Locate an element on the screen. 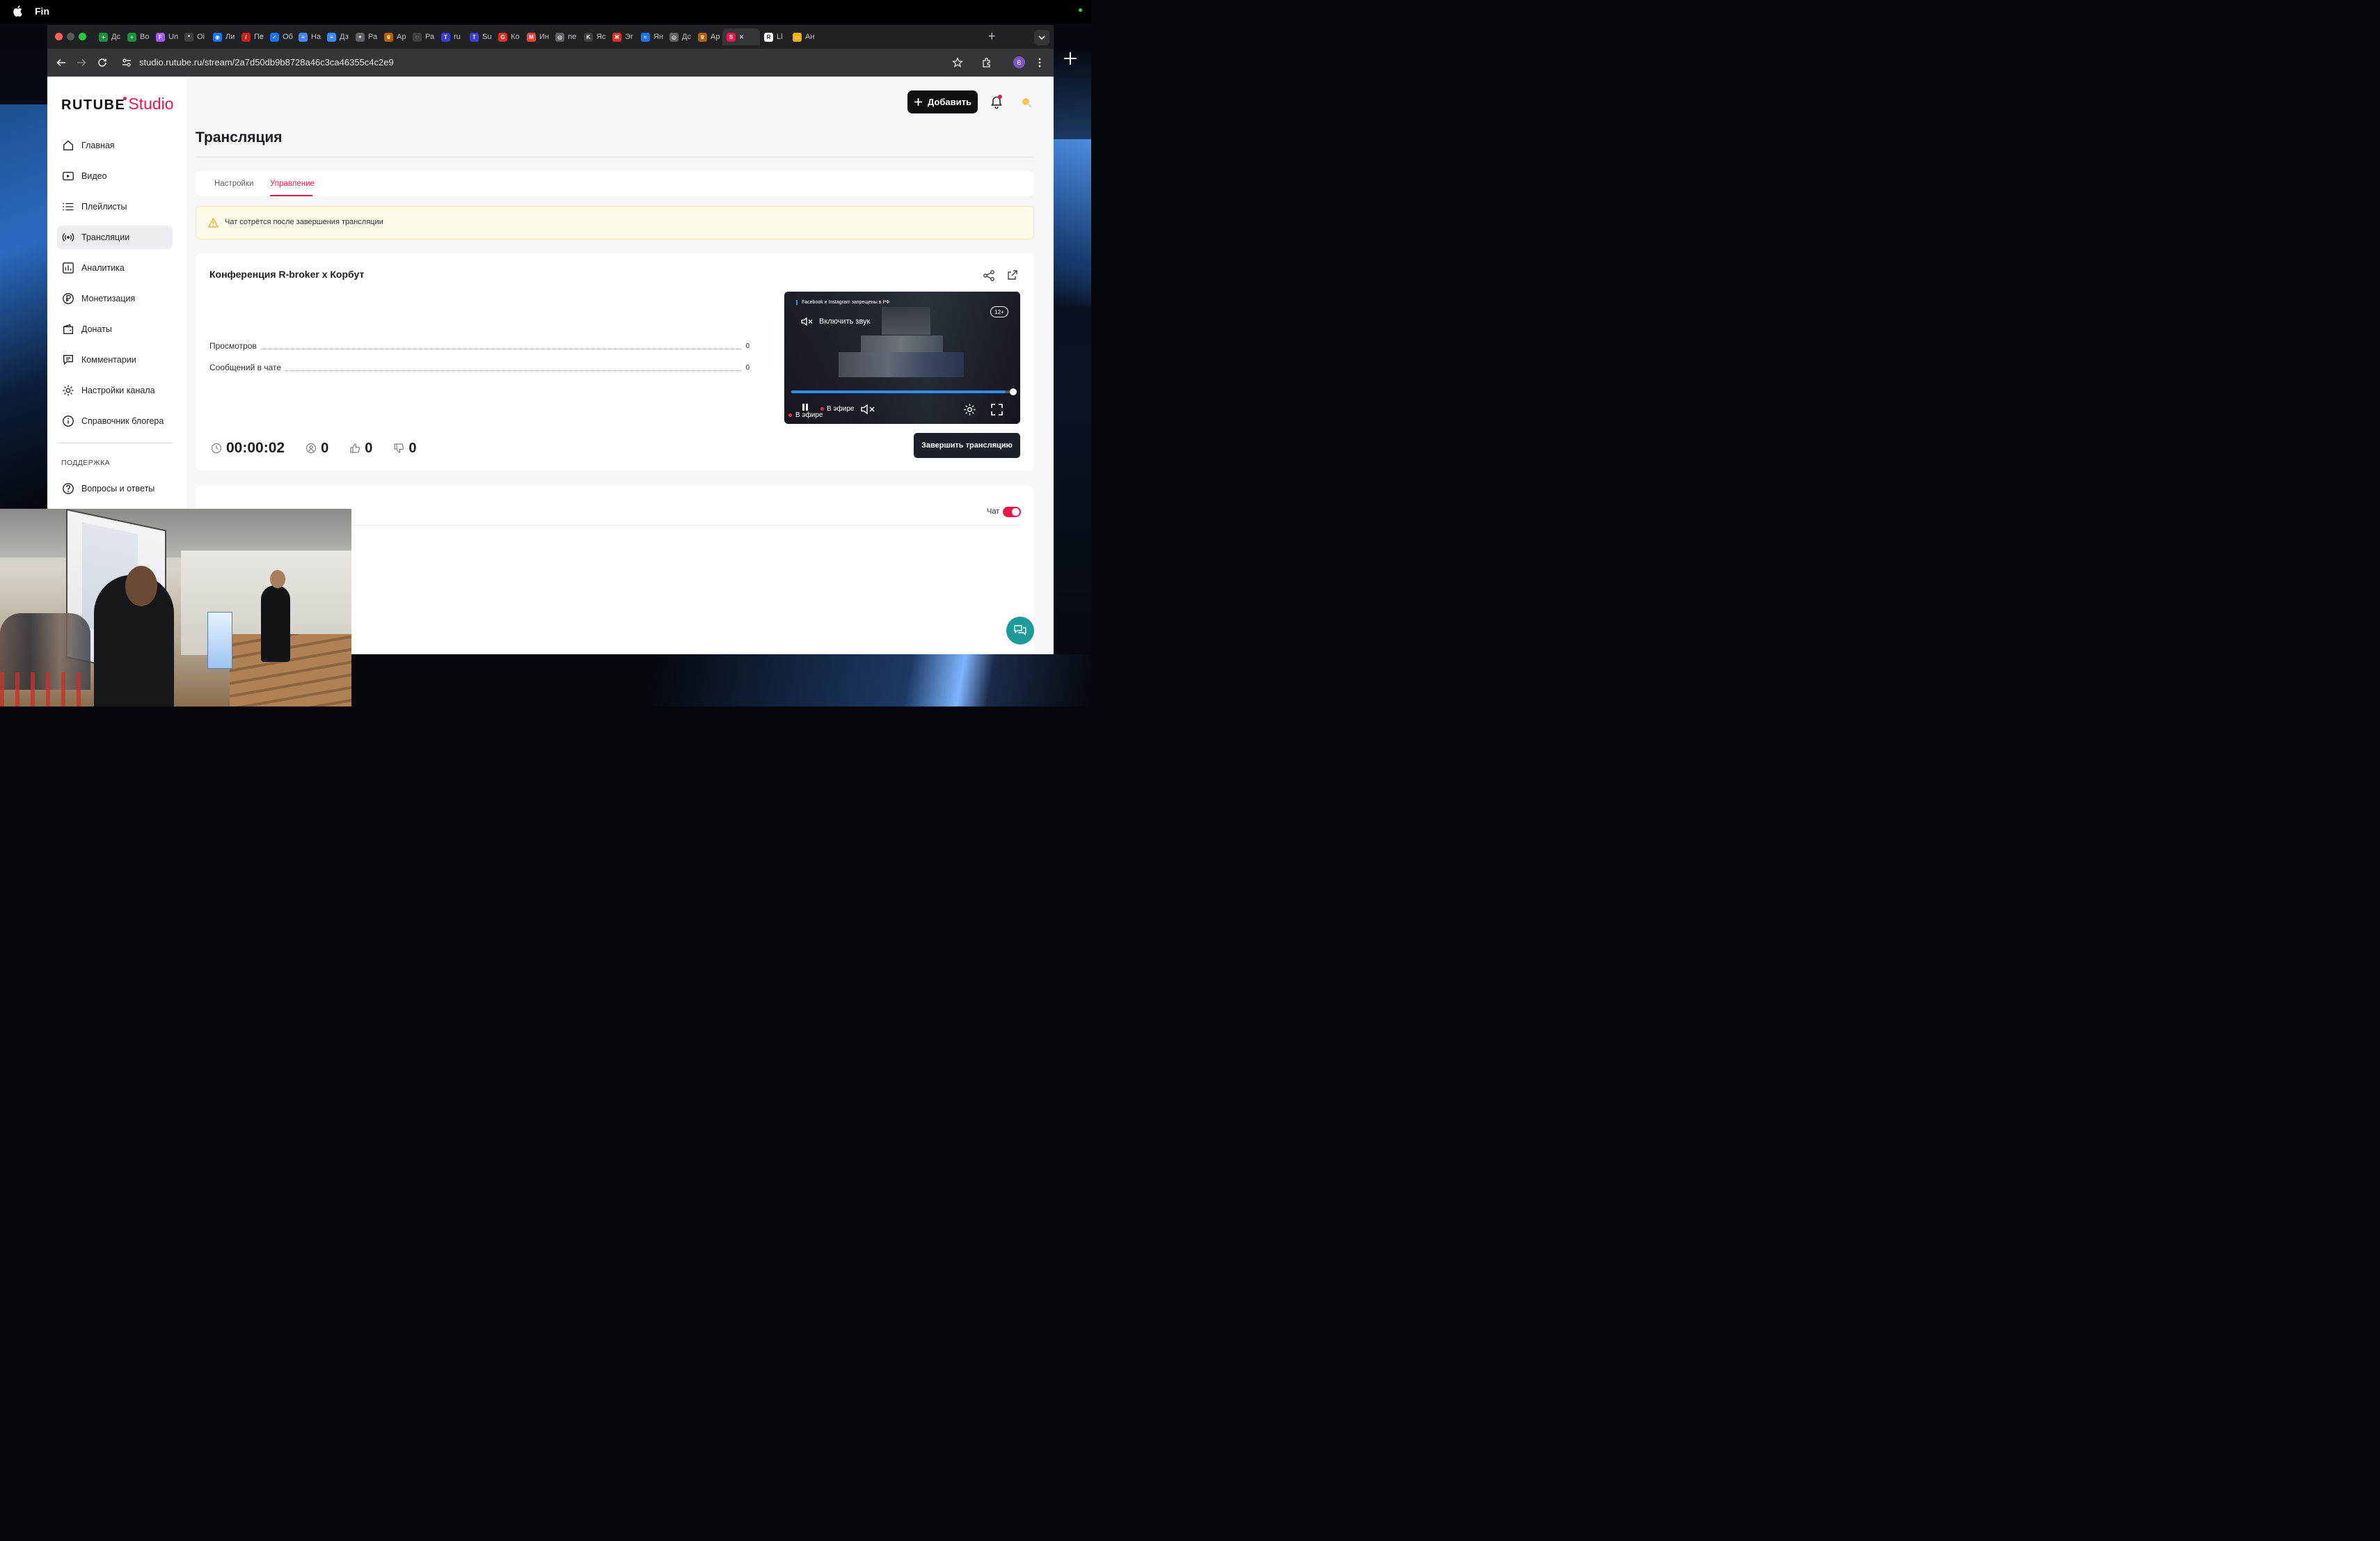 This screenshot has height=1541, width=2380. reload-icon is located at coordinates (102, 62).